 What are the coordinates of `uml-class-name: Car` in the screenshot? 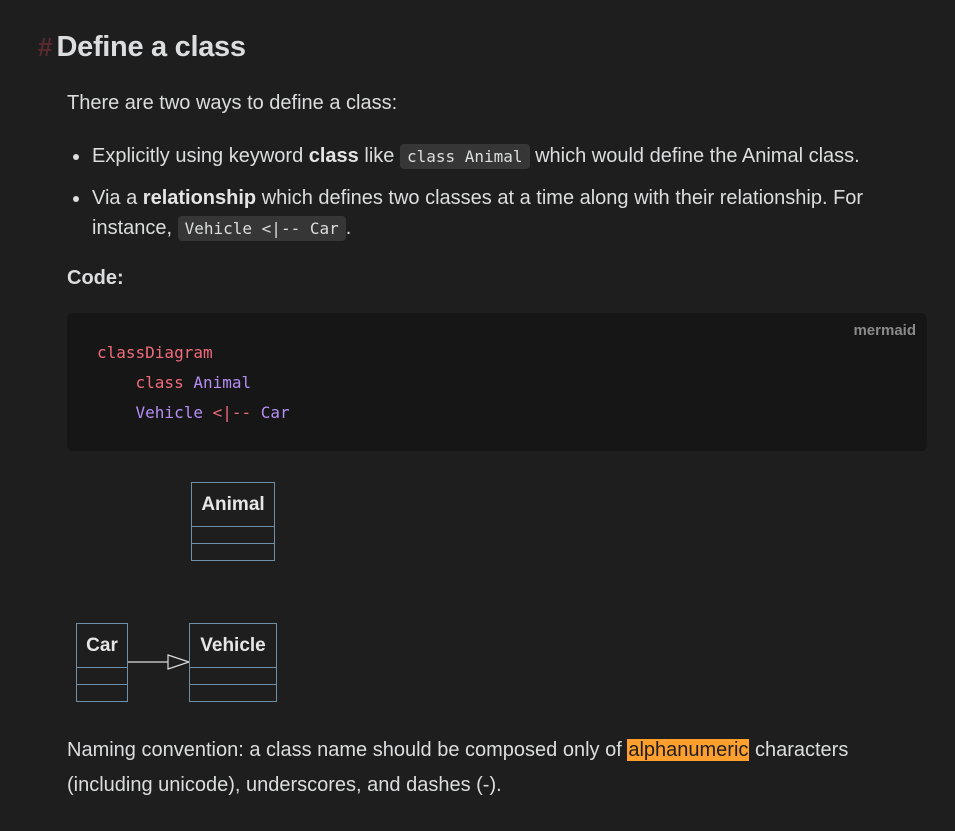 It's located at (102, 646).